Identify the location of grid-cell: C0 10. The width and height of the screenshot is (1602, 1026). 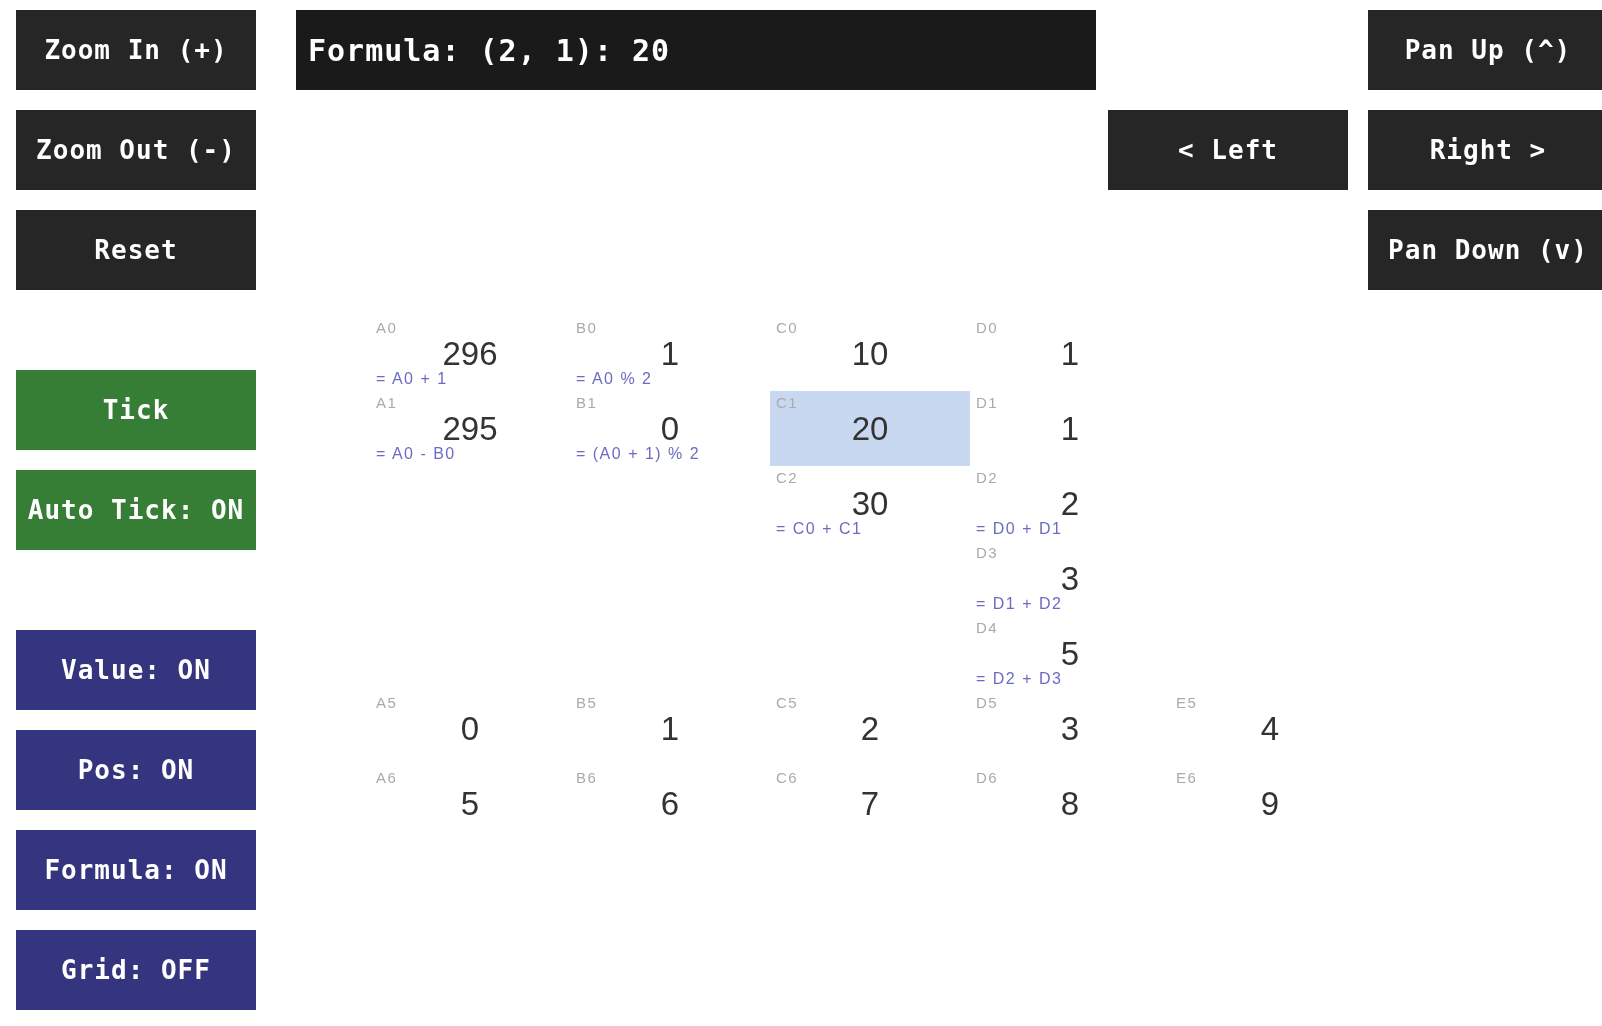
(870, 353).